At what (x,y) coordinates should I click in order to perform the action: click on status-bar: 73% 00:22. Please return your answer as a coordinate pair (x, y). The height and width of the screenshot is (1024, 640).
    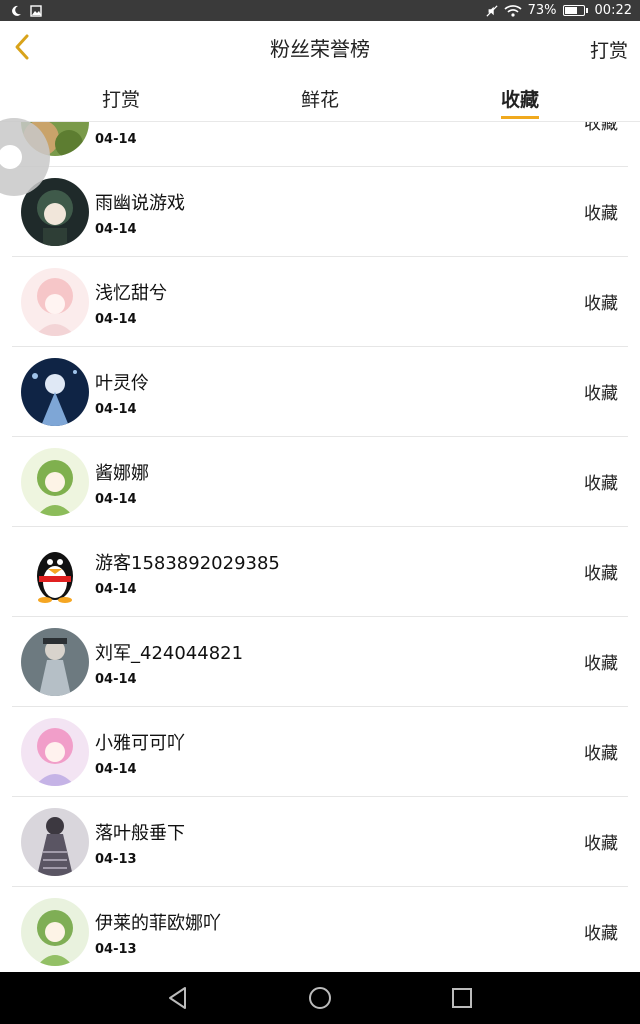
    Looking at the image, I should click on (320, 10).